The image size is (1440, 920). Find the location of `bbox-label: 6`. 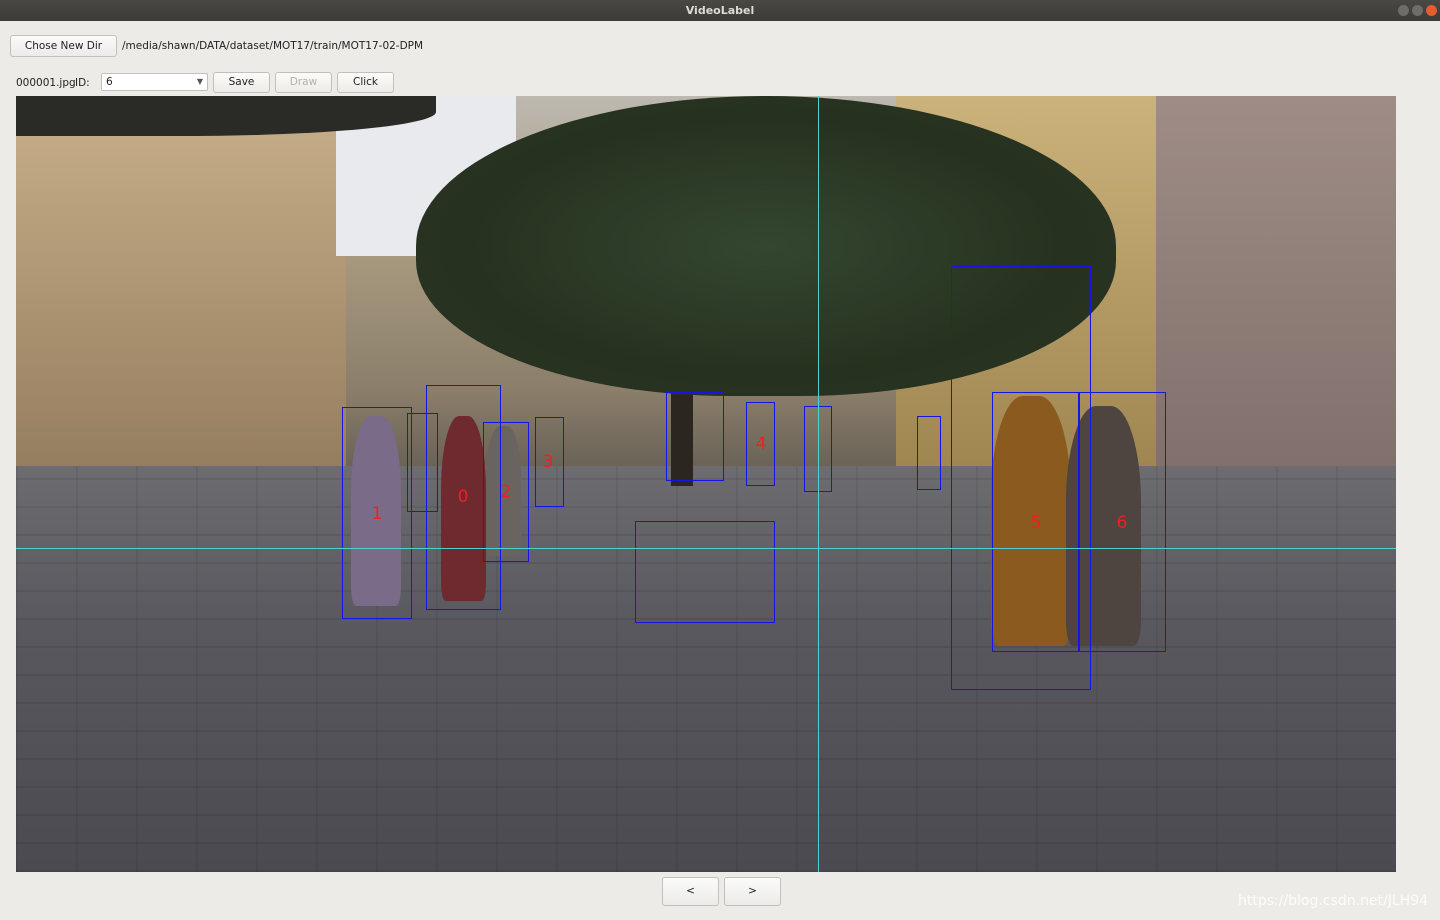

bbox-label: 6 is located at coordinates (1122, 523).